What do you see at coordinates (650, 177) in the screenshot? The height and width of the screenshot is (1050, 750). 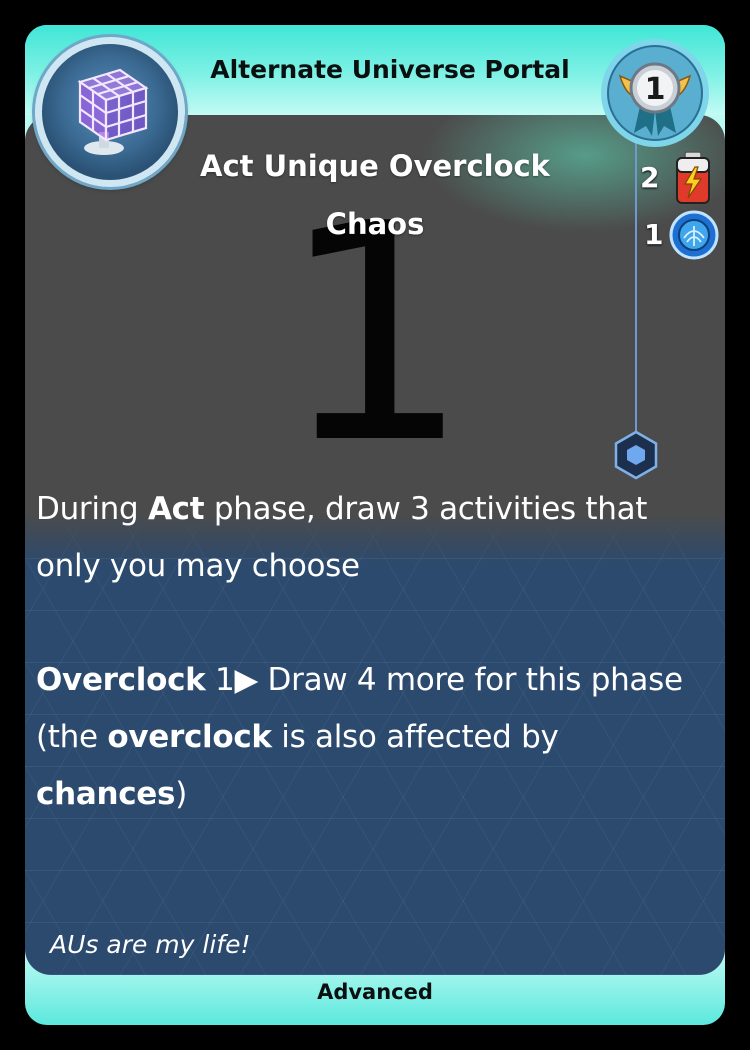 I see `cost-value-1: 2` at bounding box center [650, 177].